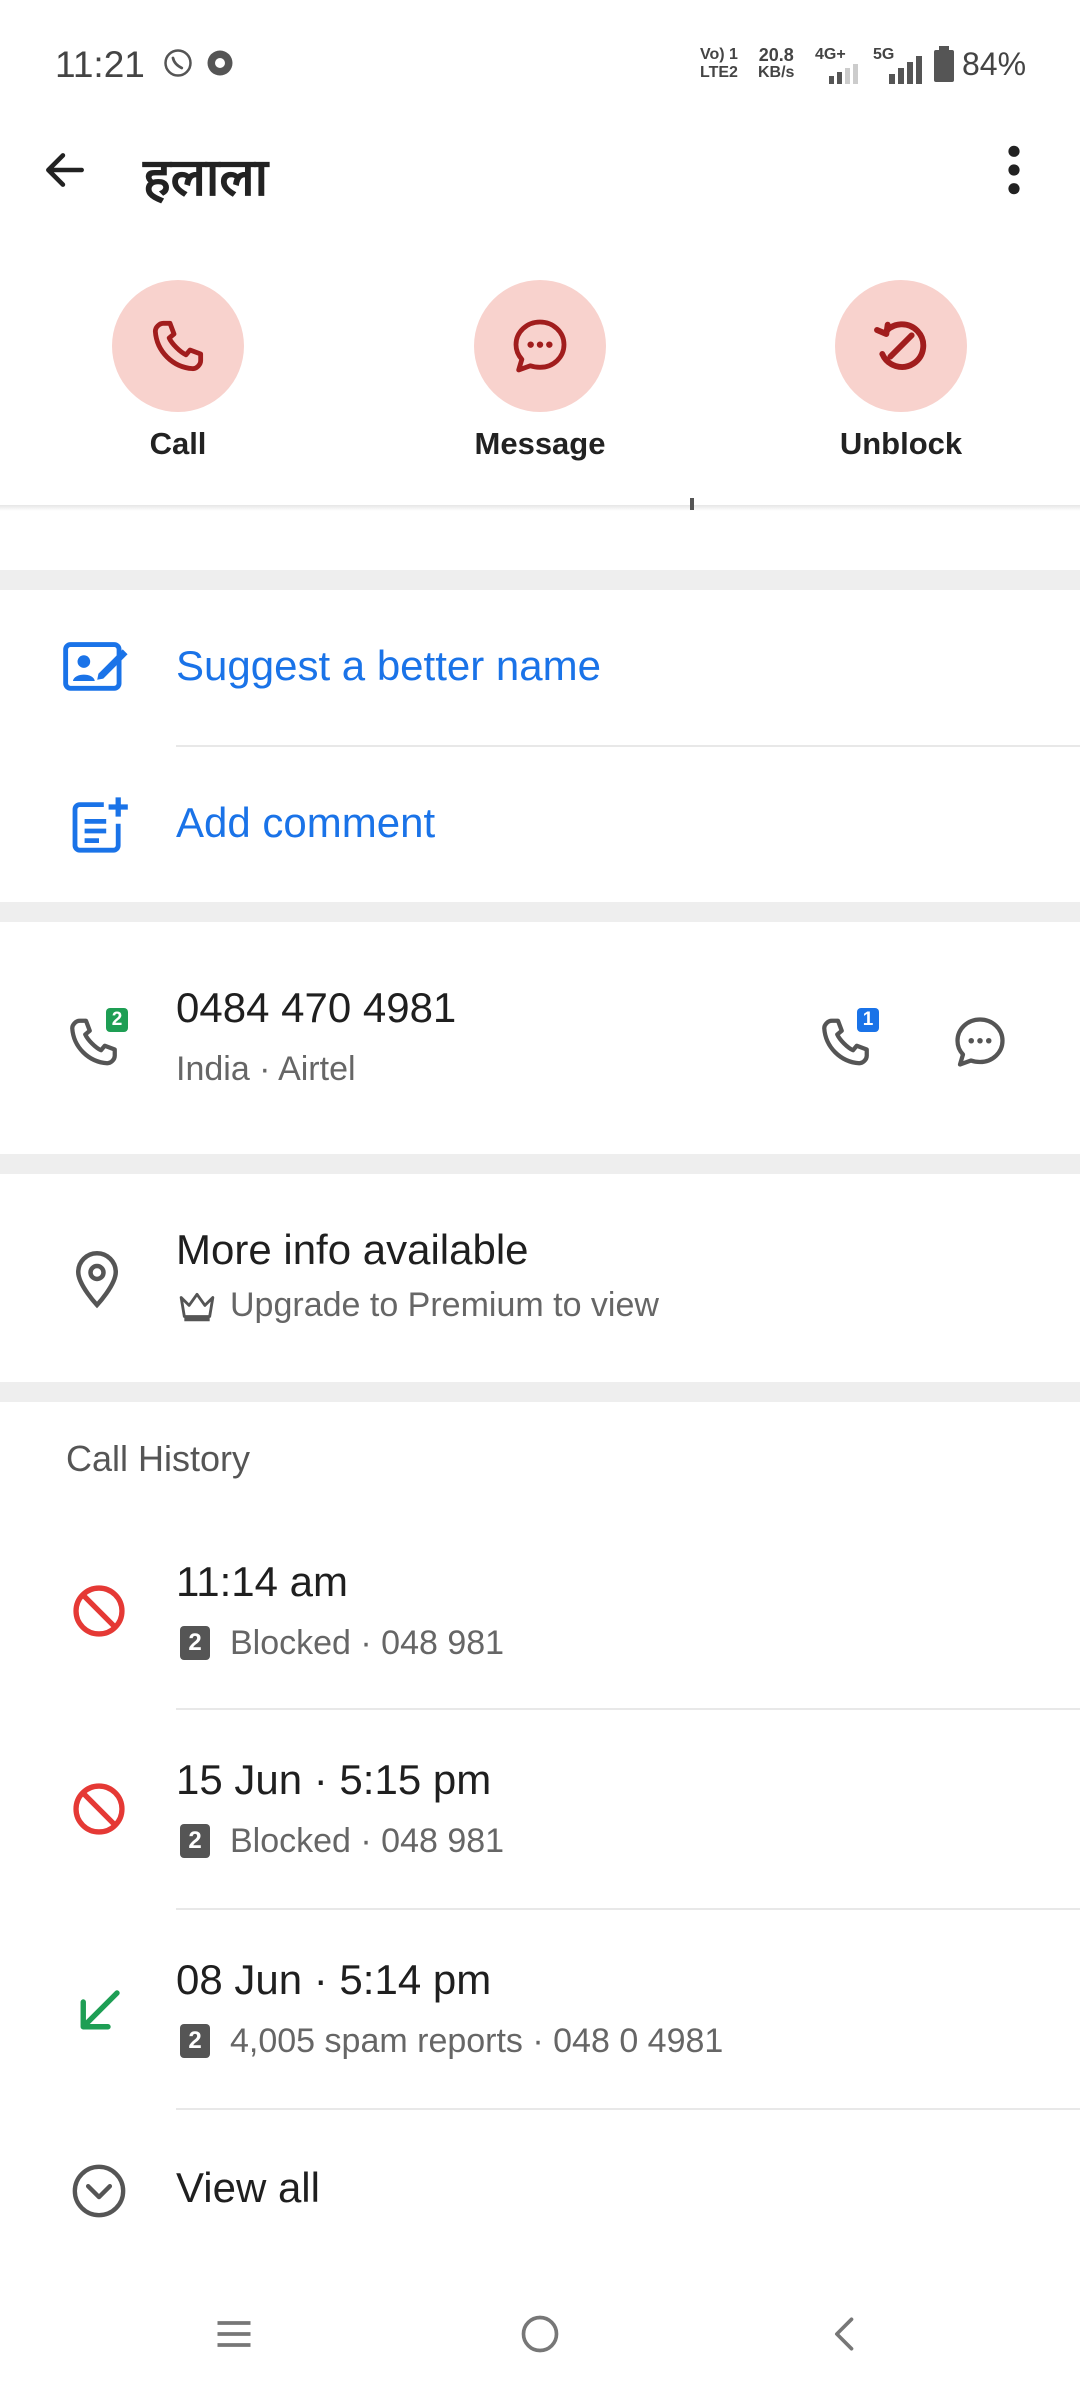 The image size is (1080, 2392). What do you see at coordinates (100, 64) in the screenshot?
I see `status-time: 11:21` at bounding box center [100, 64].